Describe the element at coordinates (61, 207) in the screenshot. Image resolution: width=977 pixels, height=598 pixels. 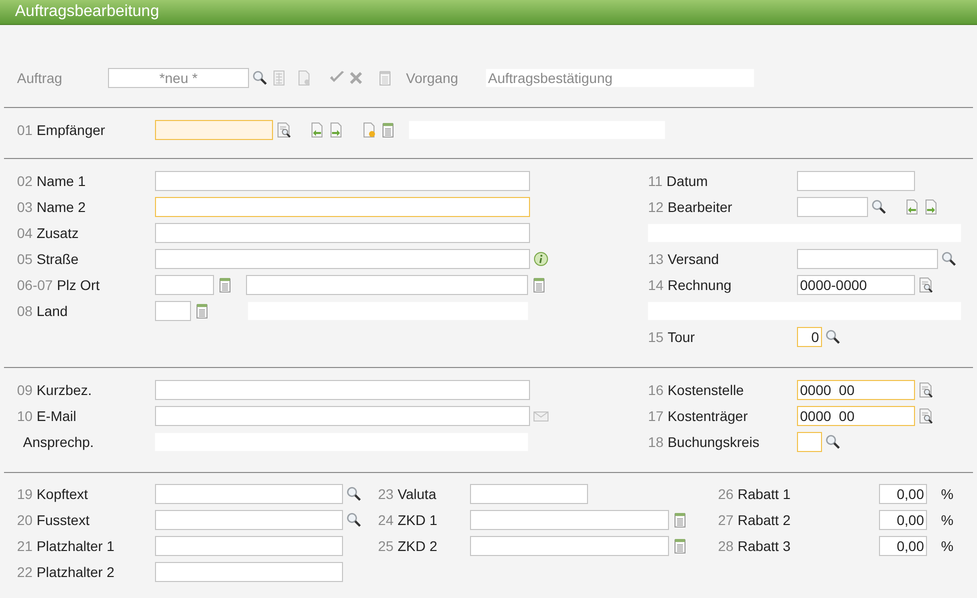
I see `field-label: Name 2` at that location.